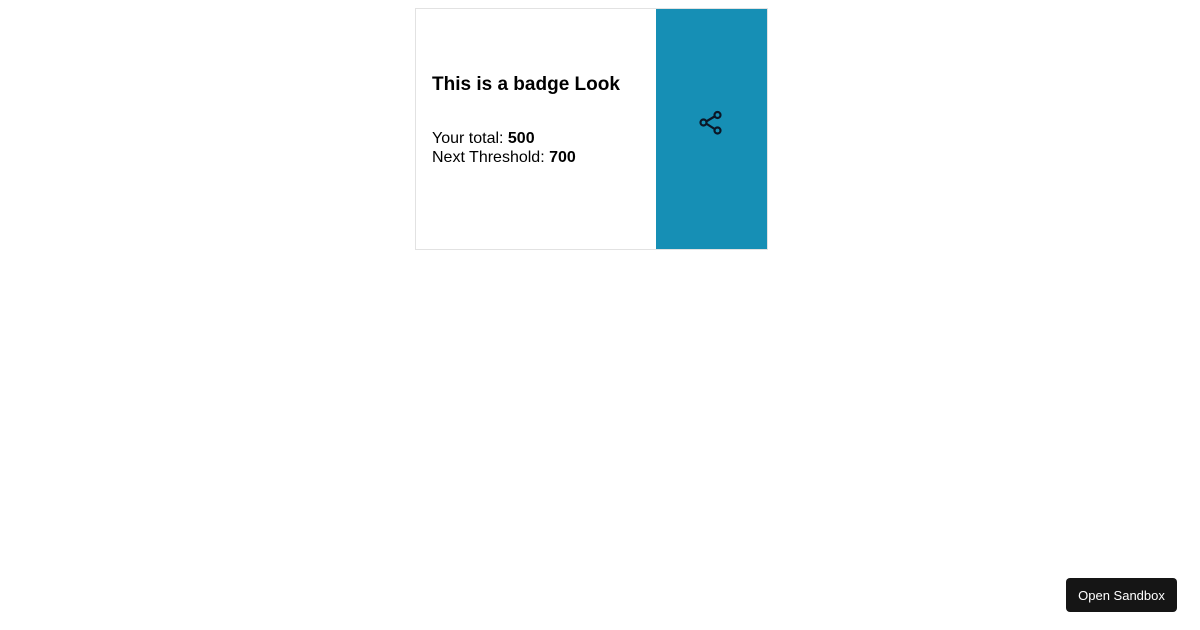  I want to click on share-button, so click(711, 129).